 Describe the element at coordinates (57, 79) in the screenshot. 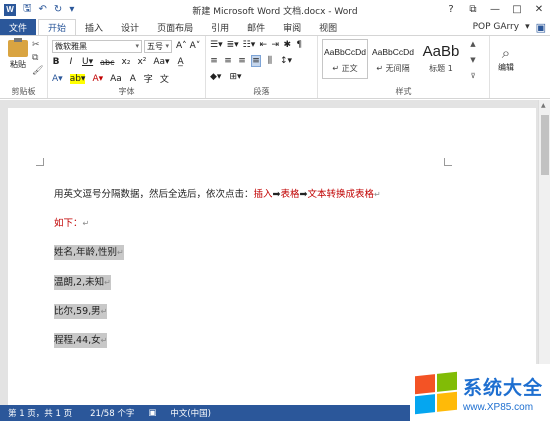

I see `text-effects-button: A▾` at that location.